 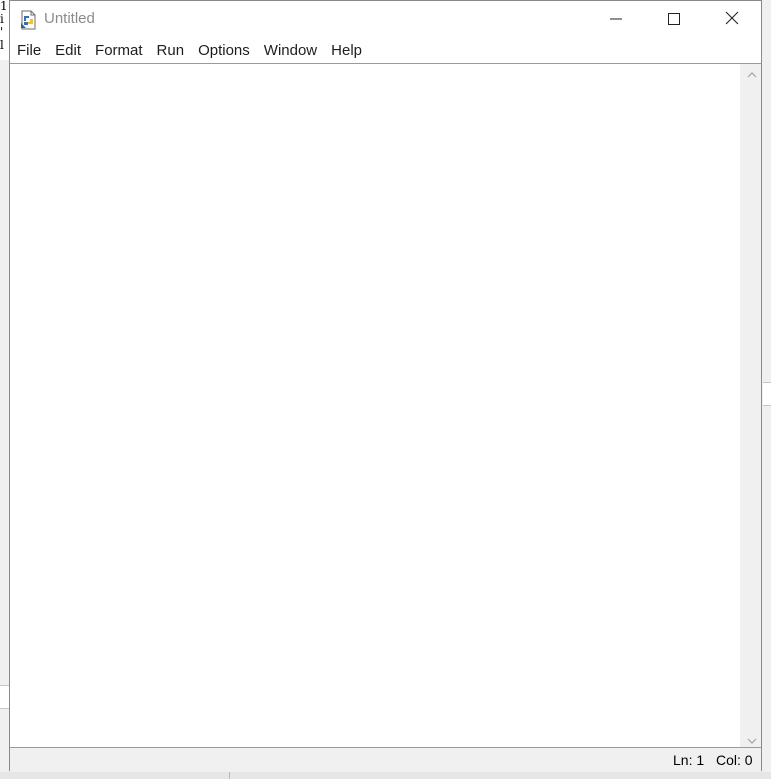 I want to click on maximize-icon, so click(x=674, y=19).